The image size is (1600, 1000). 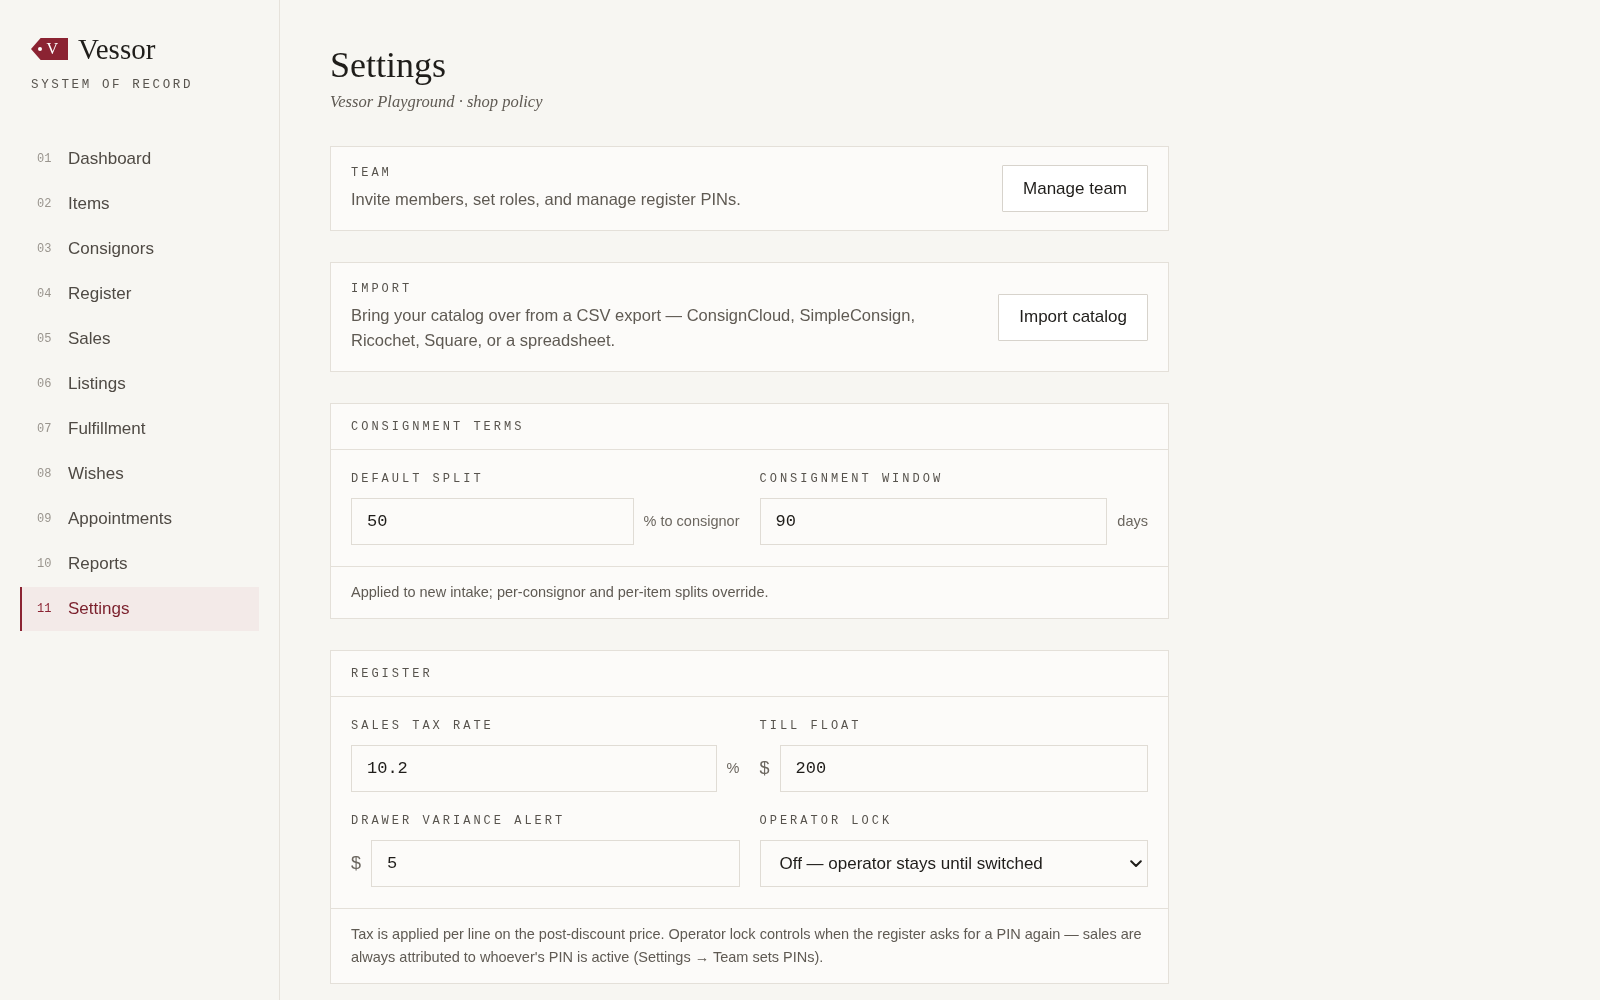 I want to click on section-title: TEAM, so click(x=372, y=173).